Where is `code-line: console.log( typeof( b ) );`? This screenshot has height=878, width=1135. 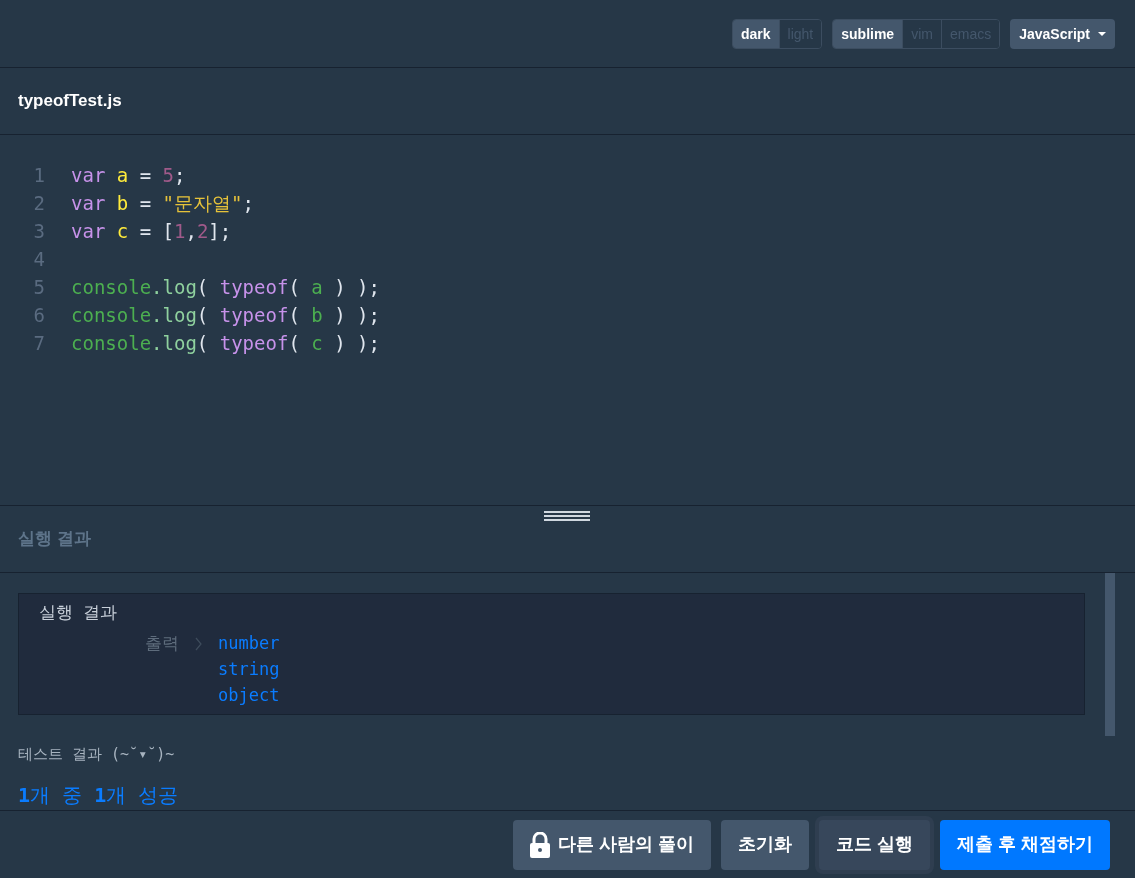 code-line: console.log( typeof( b ) ); is located at coordinates (225, 315).